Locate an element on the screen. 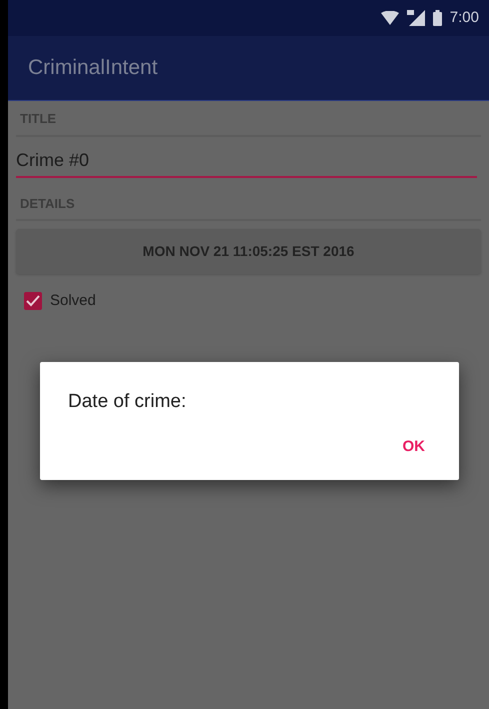  dialog-title: Date of crime: is located at coordinates (127, 402).